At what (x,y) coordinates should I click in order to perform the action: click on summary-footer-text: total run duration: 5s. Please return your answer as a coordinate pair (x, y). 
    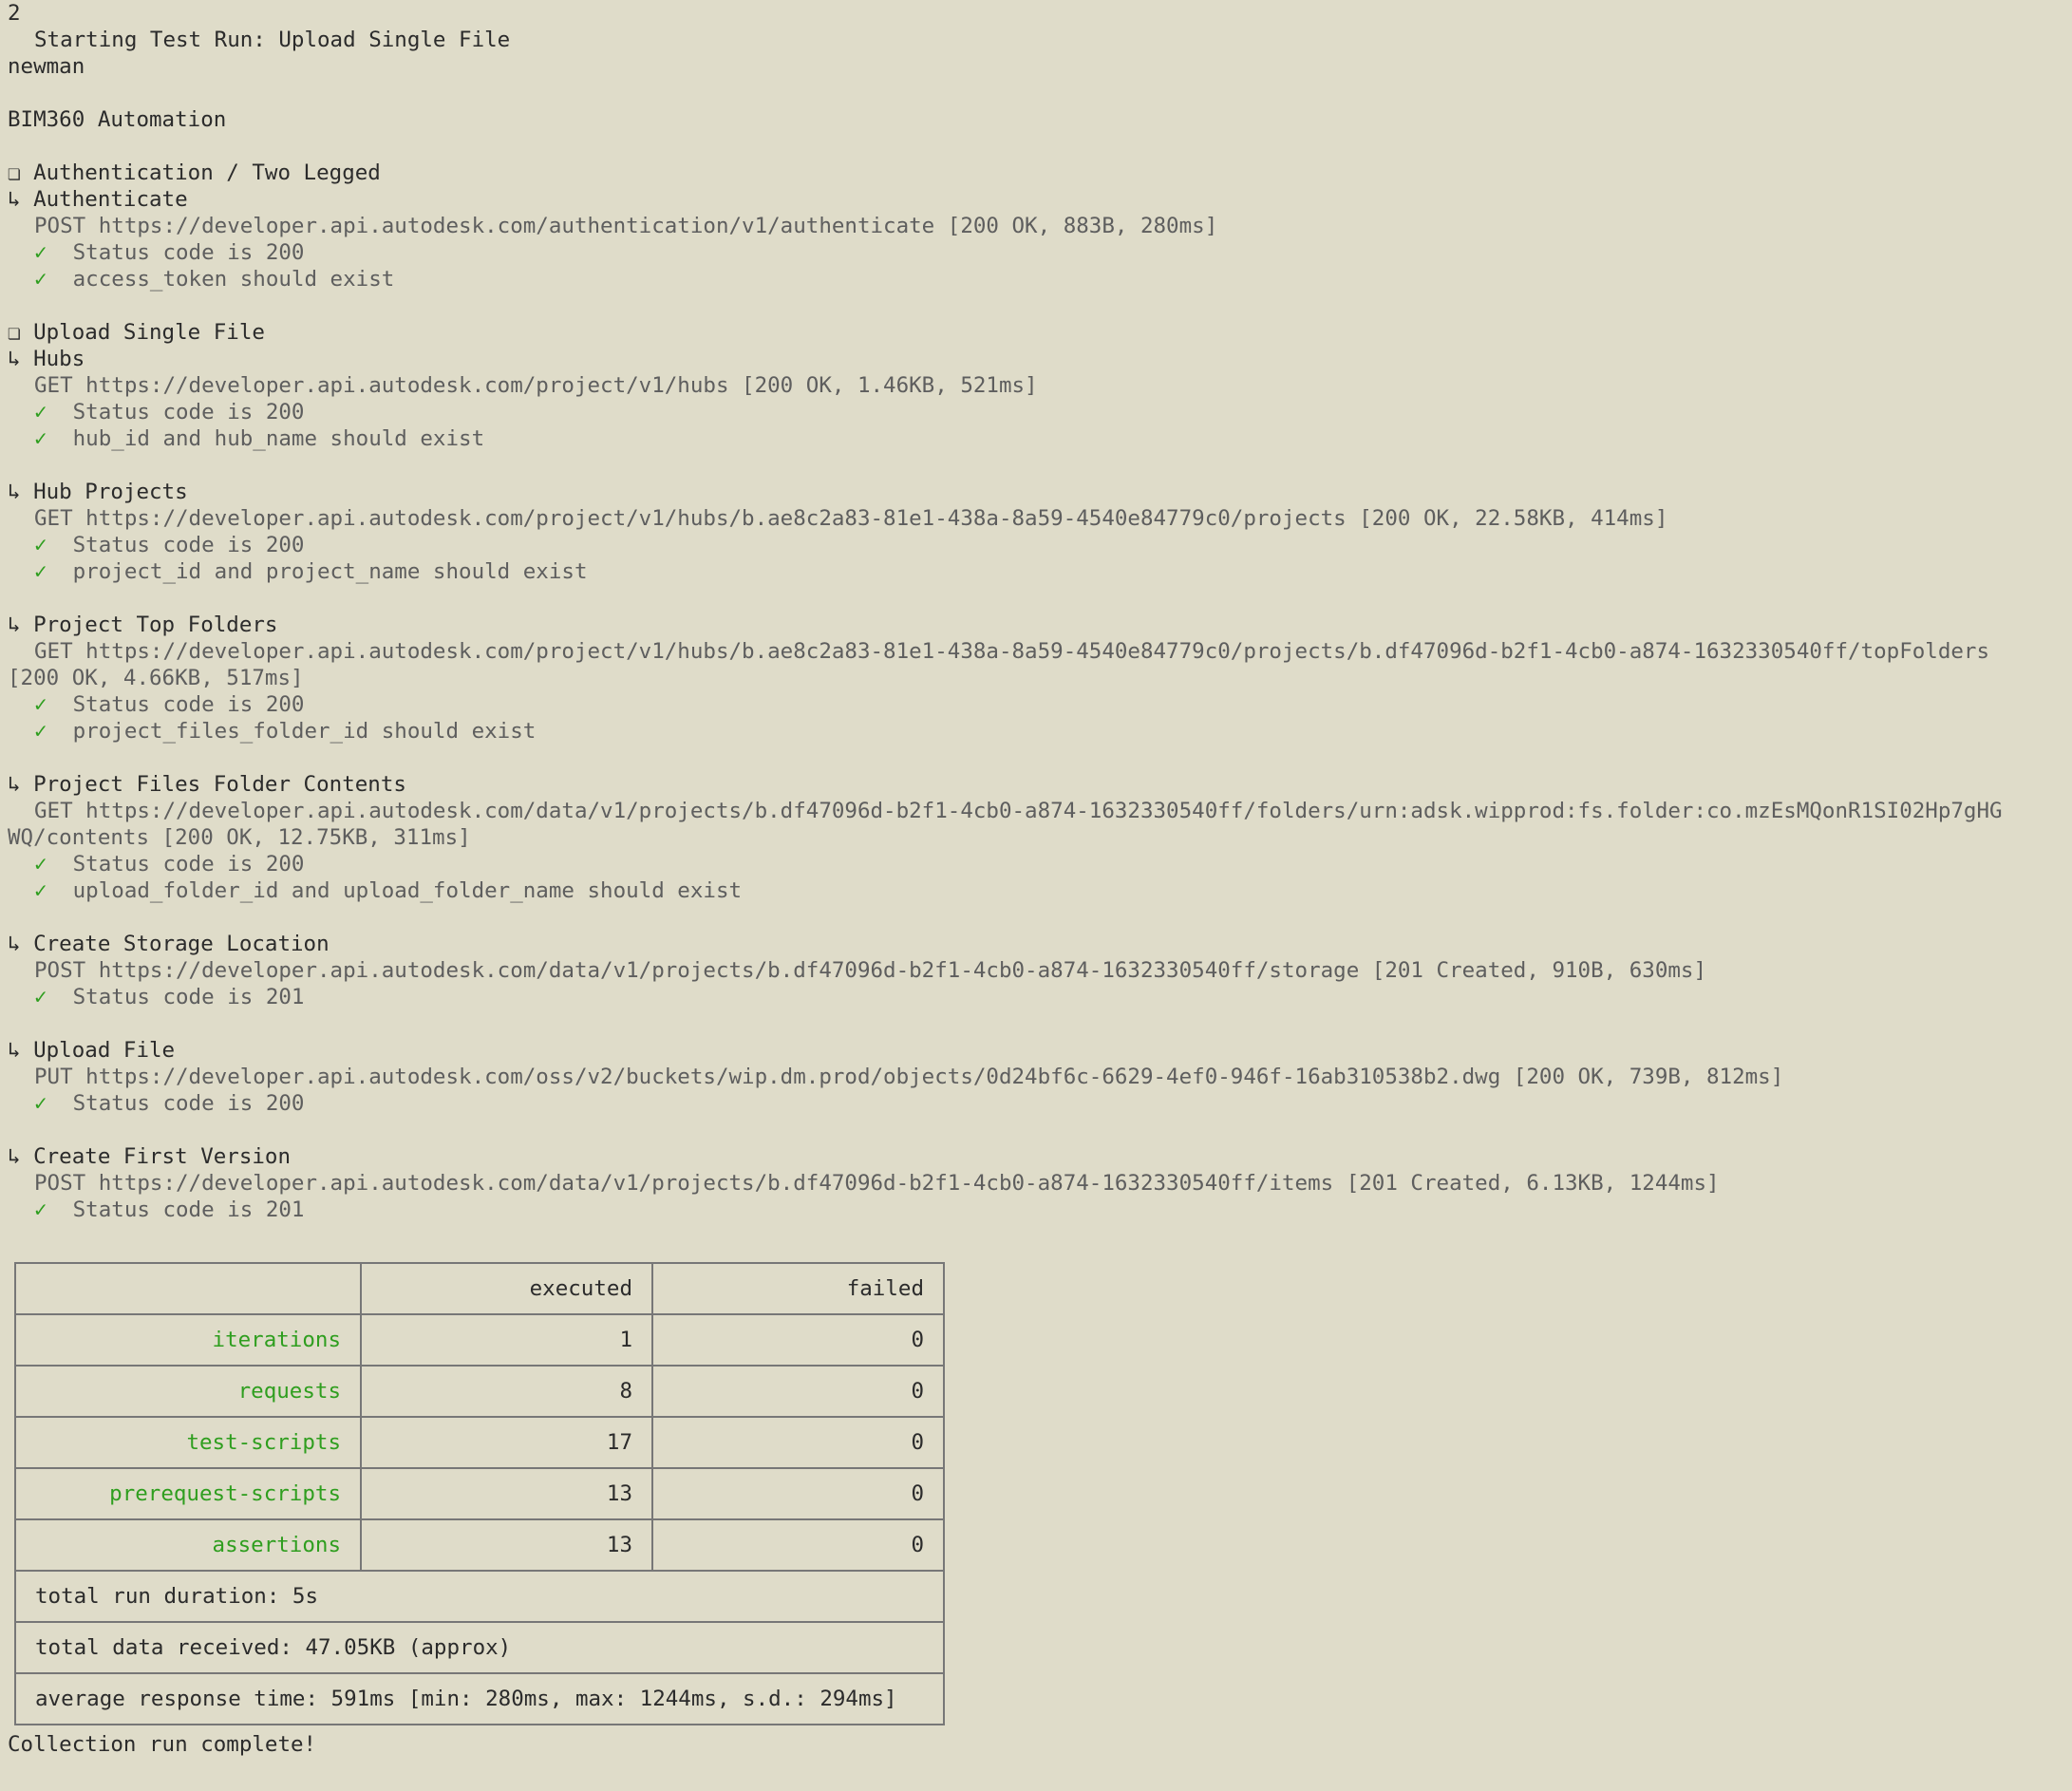
    Looking at the image, I should click on (479, 1596).